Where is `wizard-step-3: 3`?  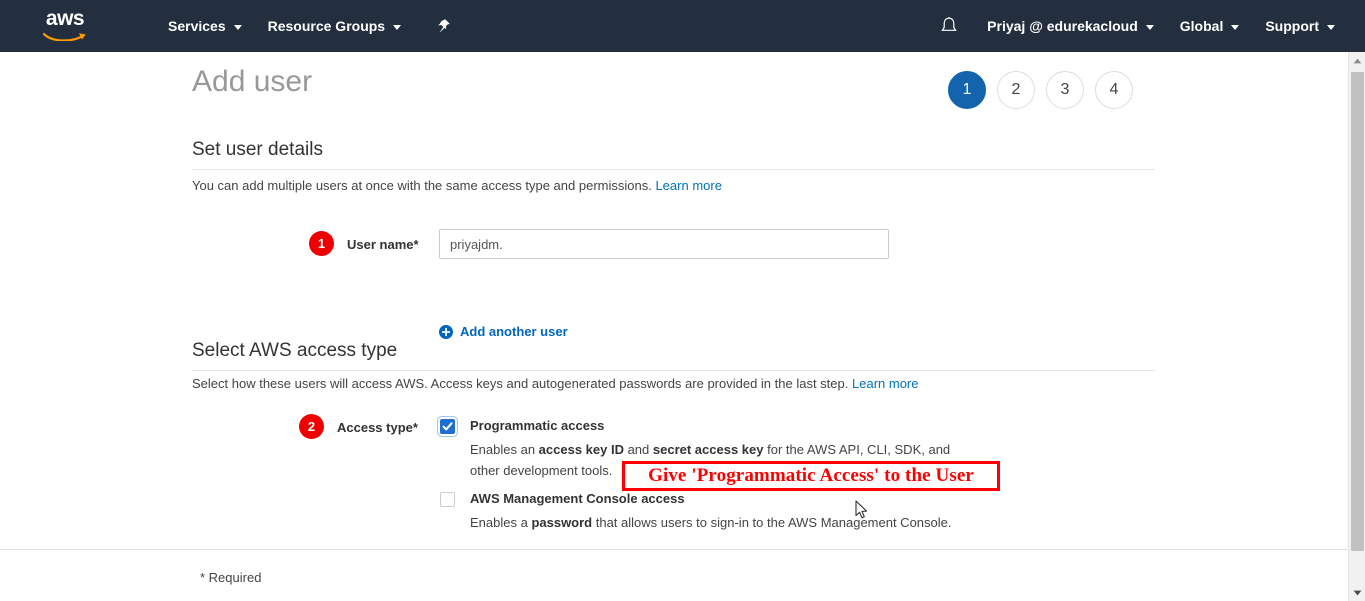 wizard-step-3: 3 is located at coordinates (1065, 90).